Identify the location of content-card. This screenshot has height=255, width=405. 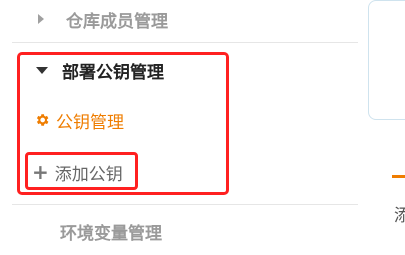
(386, 60).